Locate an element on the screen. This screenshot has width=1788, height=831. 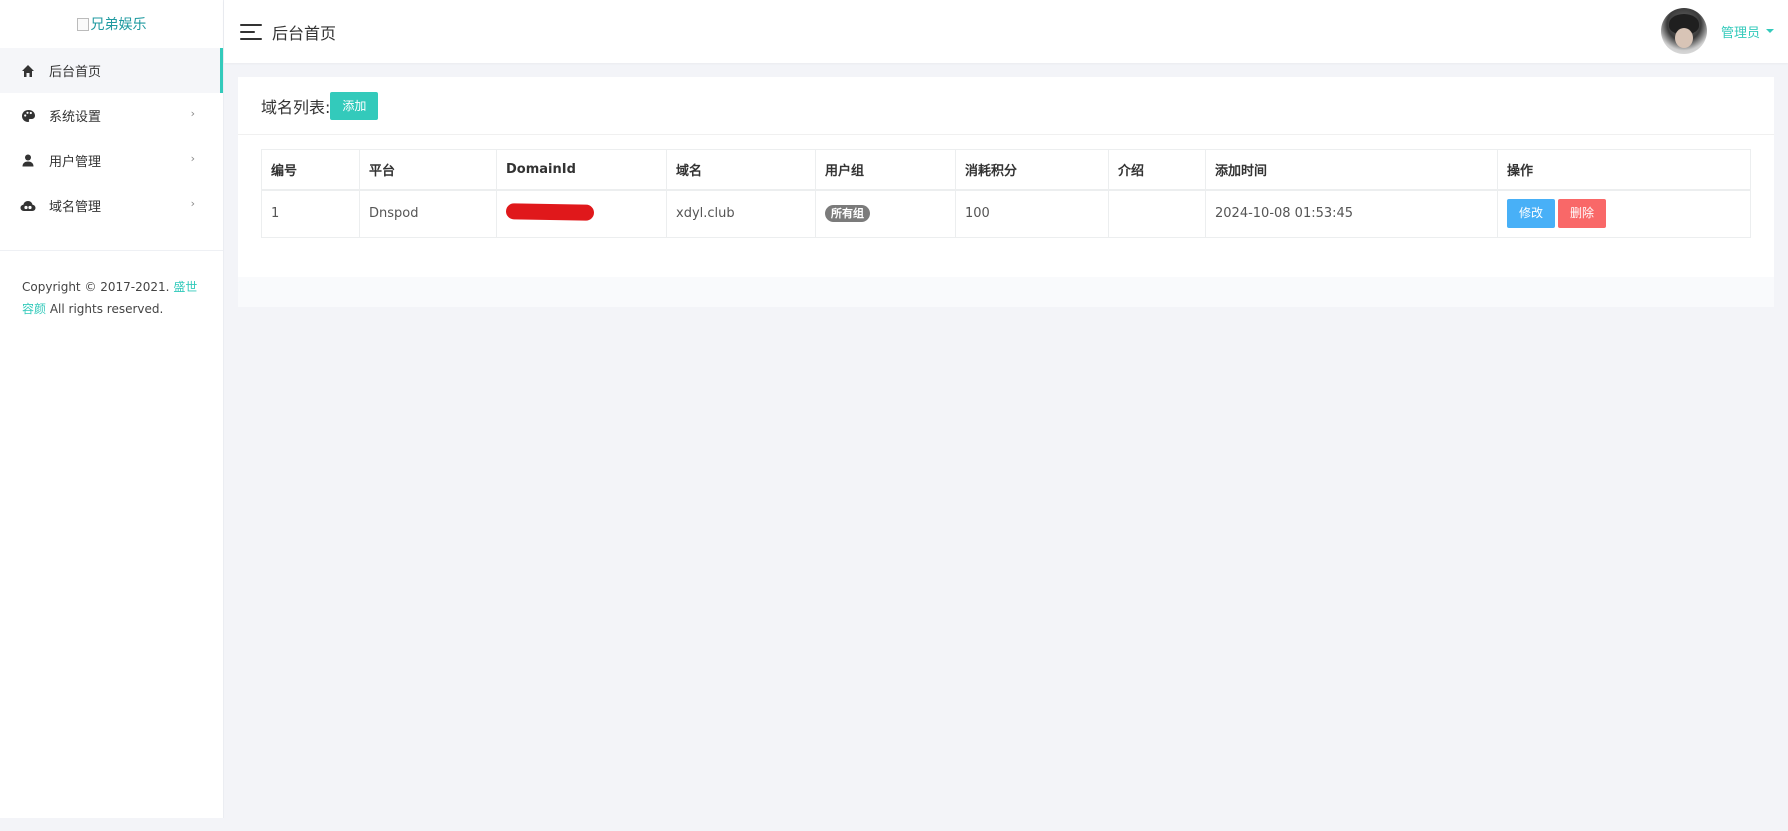
column-header: 消耗积分 is located at coordinates (1032, 170).